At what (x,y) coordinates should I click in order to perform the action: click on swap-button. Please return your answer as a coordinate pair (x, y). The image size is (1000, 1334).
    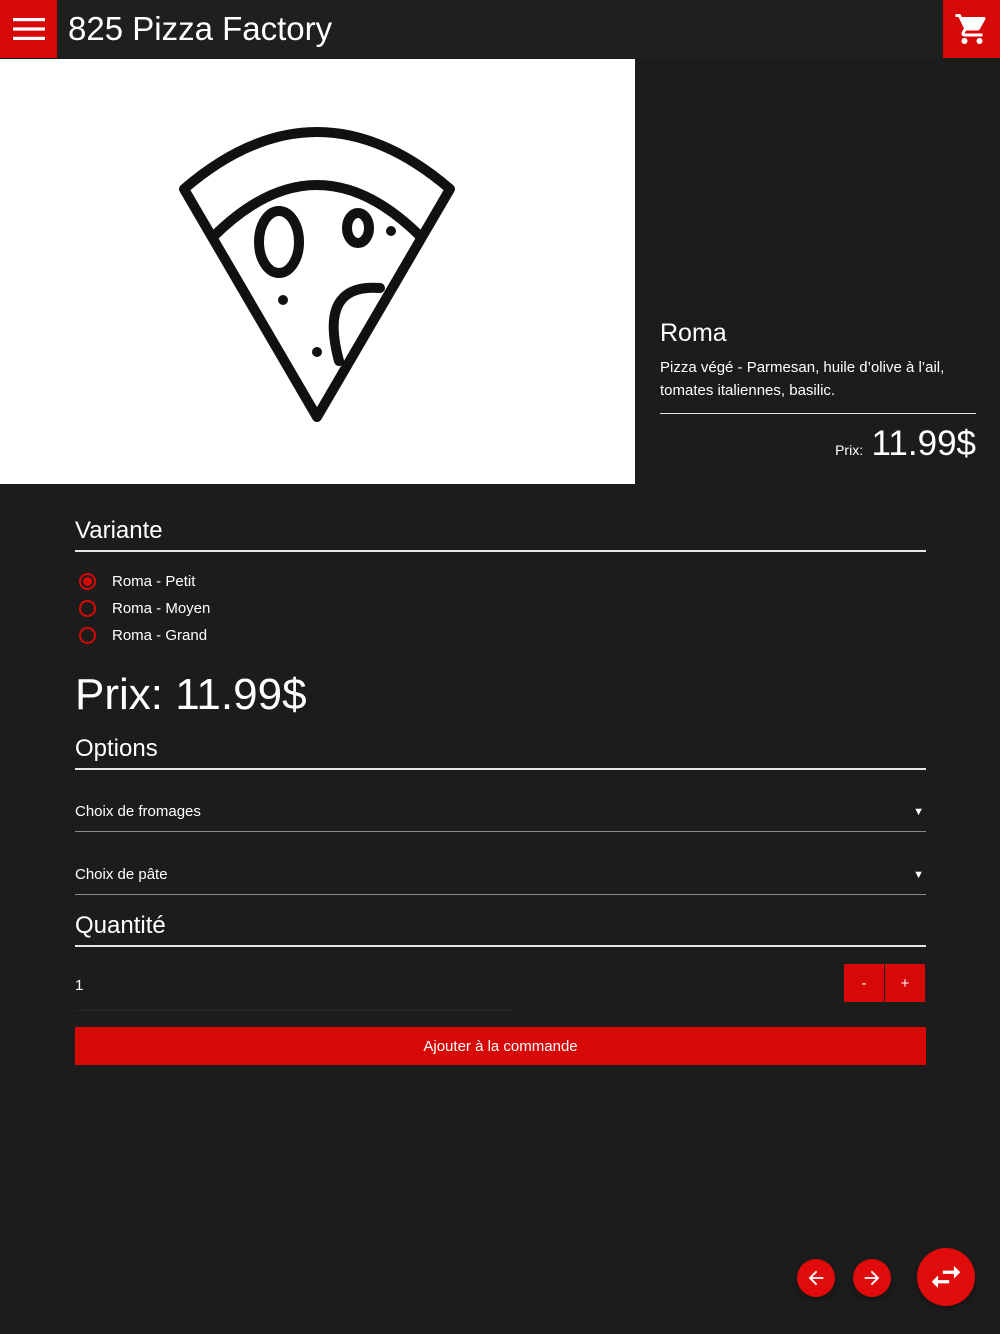
    Looking at the image, I should click on (946, 1277).